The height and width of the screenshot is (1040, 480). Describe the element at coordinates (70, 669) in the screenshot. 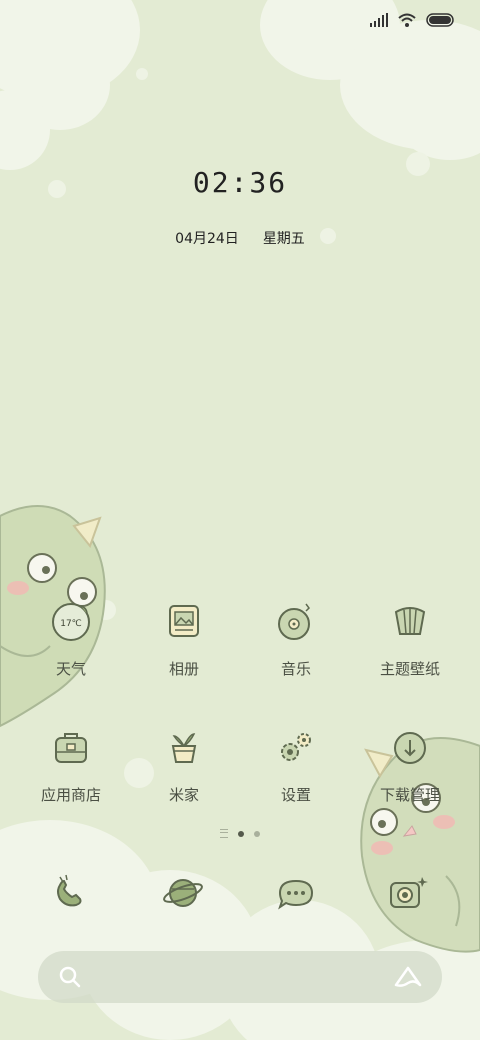

I see `app-label: 天气` at that location.